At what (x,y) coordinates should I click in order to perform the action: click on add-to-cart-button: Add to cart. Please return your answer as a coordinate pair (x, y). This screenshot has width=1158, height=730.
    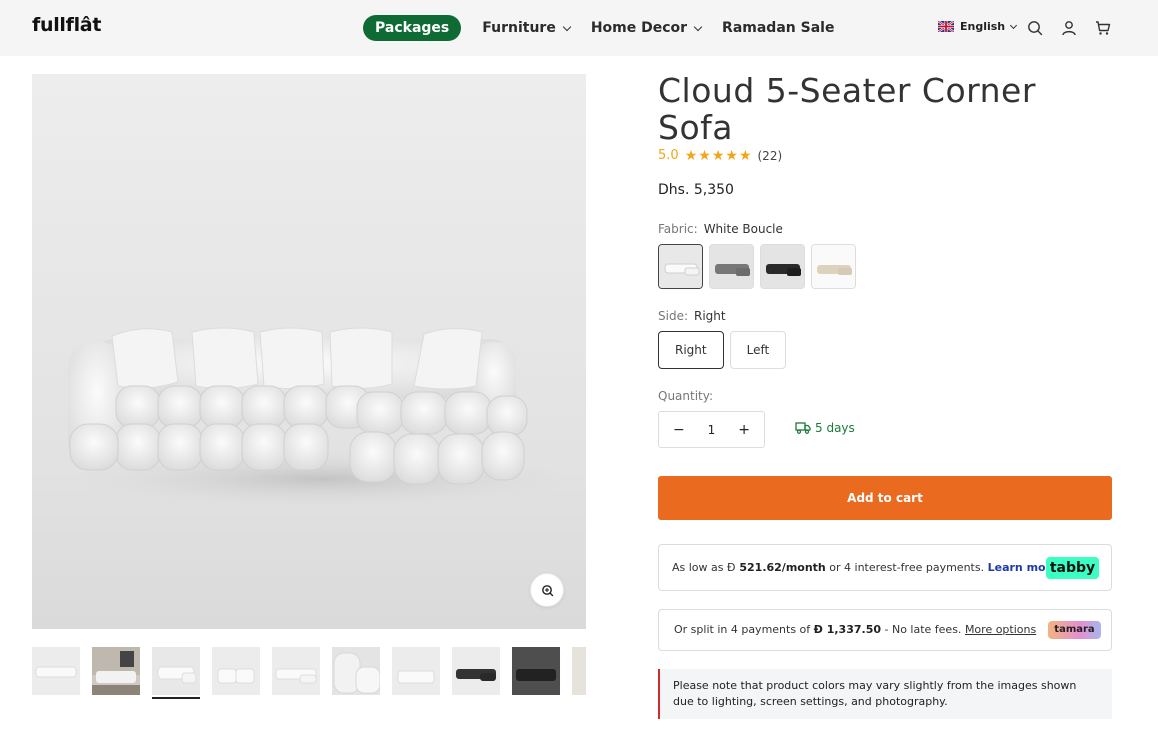
    Looking at the image, I should click on (885, 498).